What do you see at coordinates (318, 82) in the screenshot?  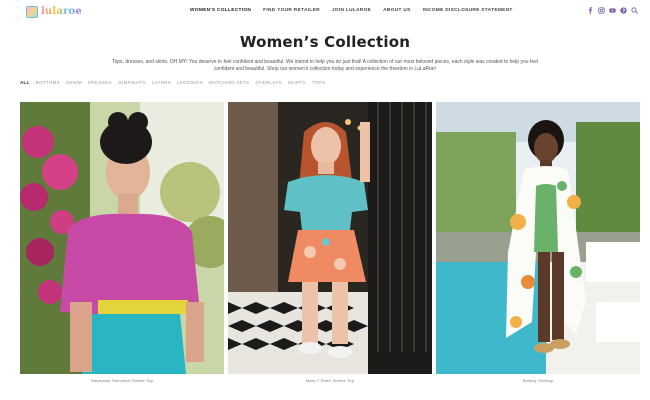 I see `filter-tops: TOPS` at bounding box center [318, 82].